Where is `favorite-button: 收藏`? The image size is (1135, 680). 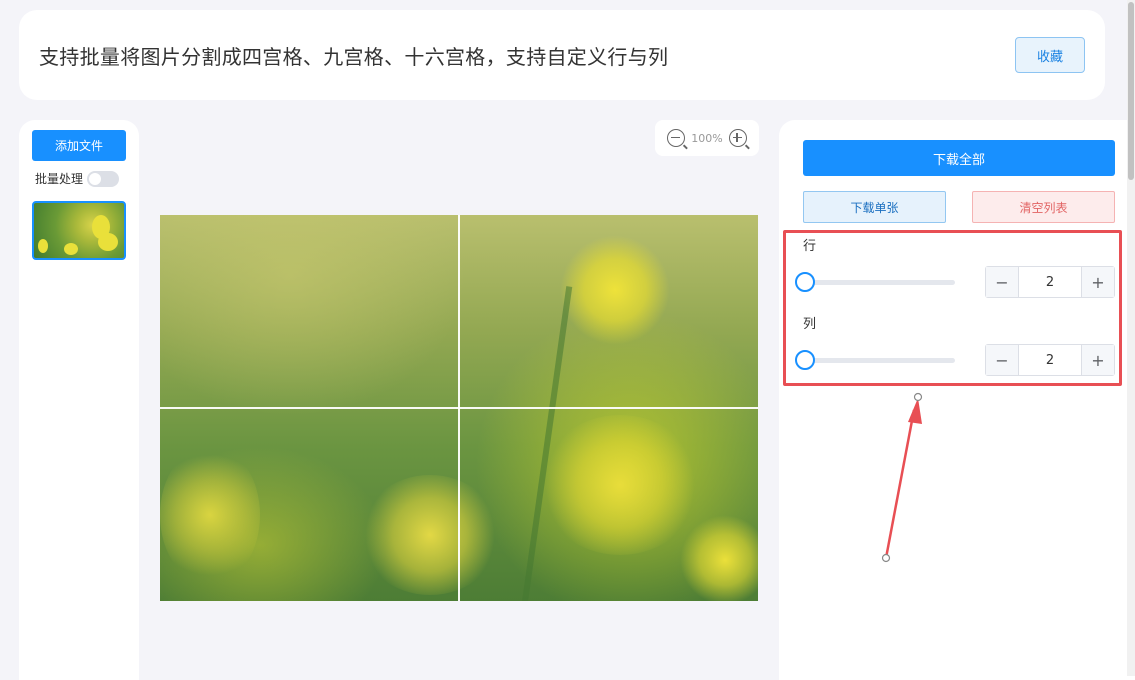
favorite-button: 收藏 is located at coordinates (1050, 55).